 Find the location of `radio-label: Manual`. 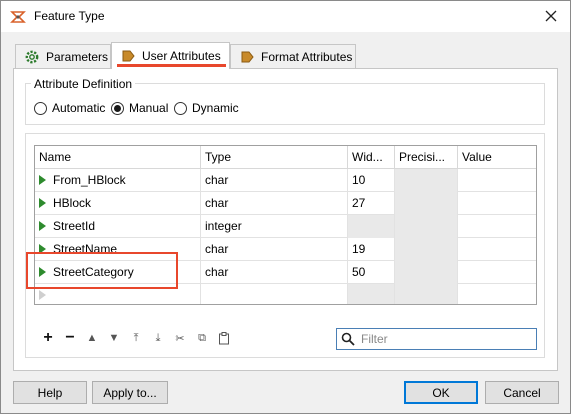

radio-label: Manual is located at coordinates (149, 108).